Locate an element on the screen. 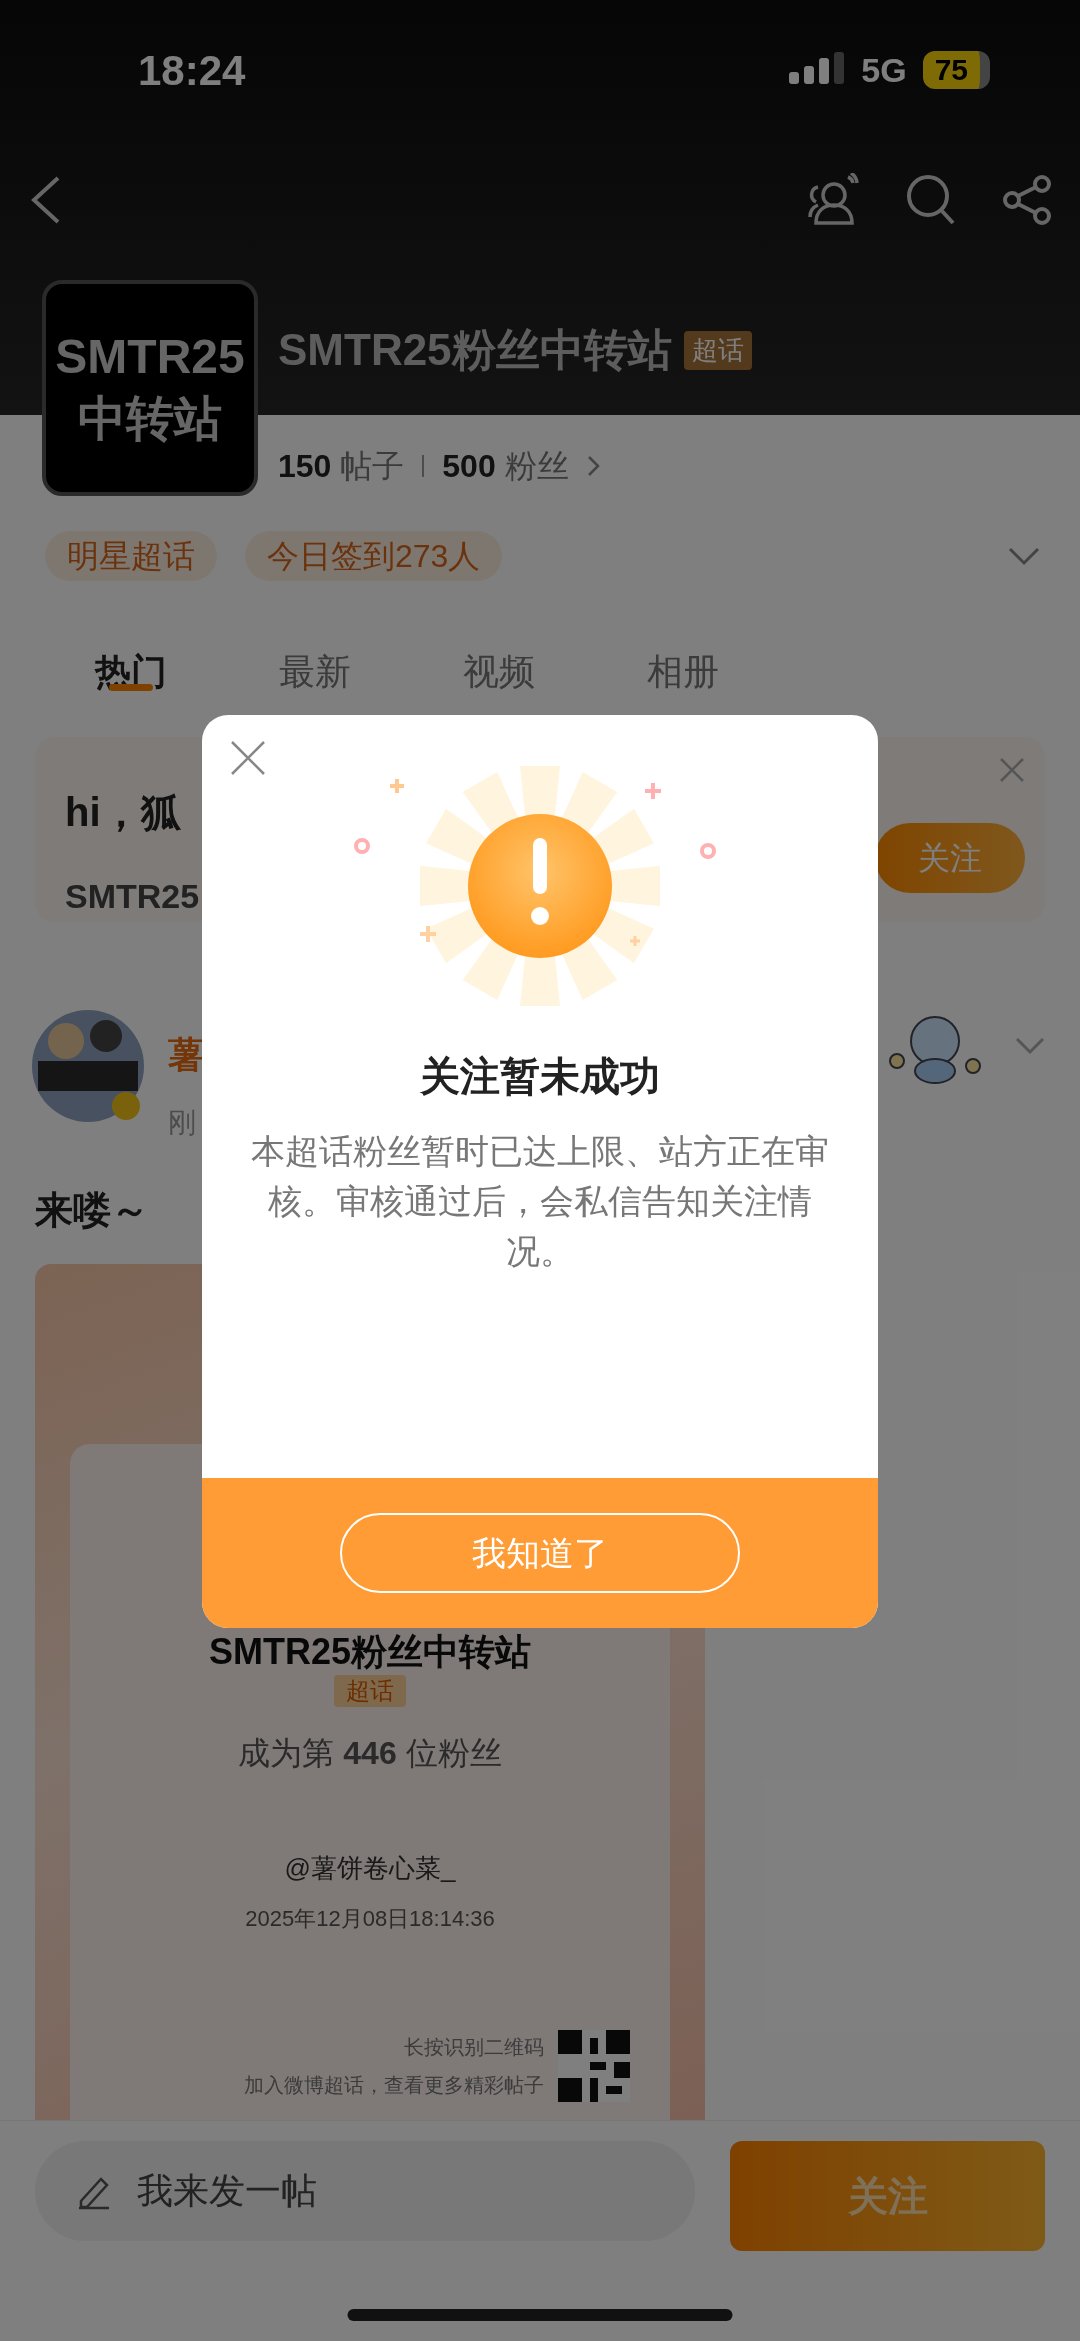 This screenshot has height=2341, width=1080. share-badge: 超话 is located at coordinates (370, 1691).